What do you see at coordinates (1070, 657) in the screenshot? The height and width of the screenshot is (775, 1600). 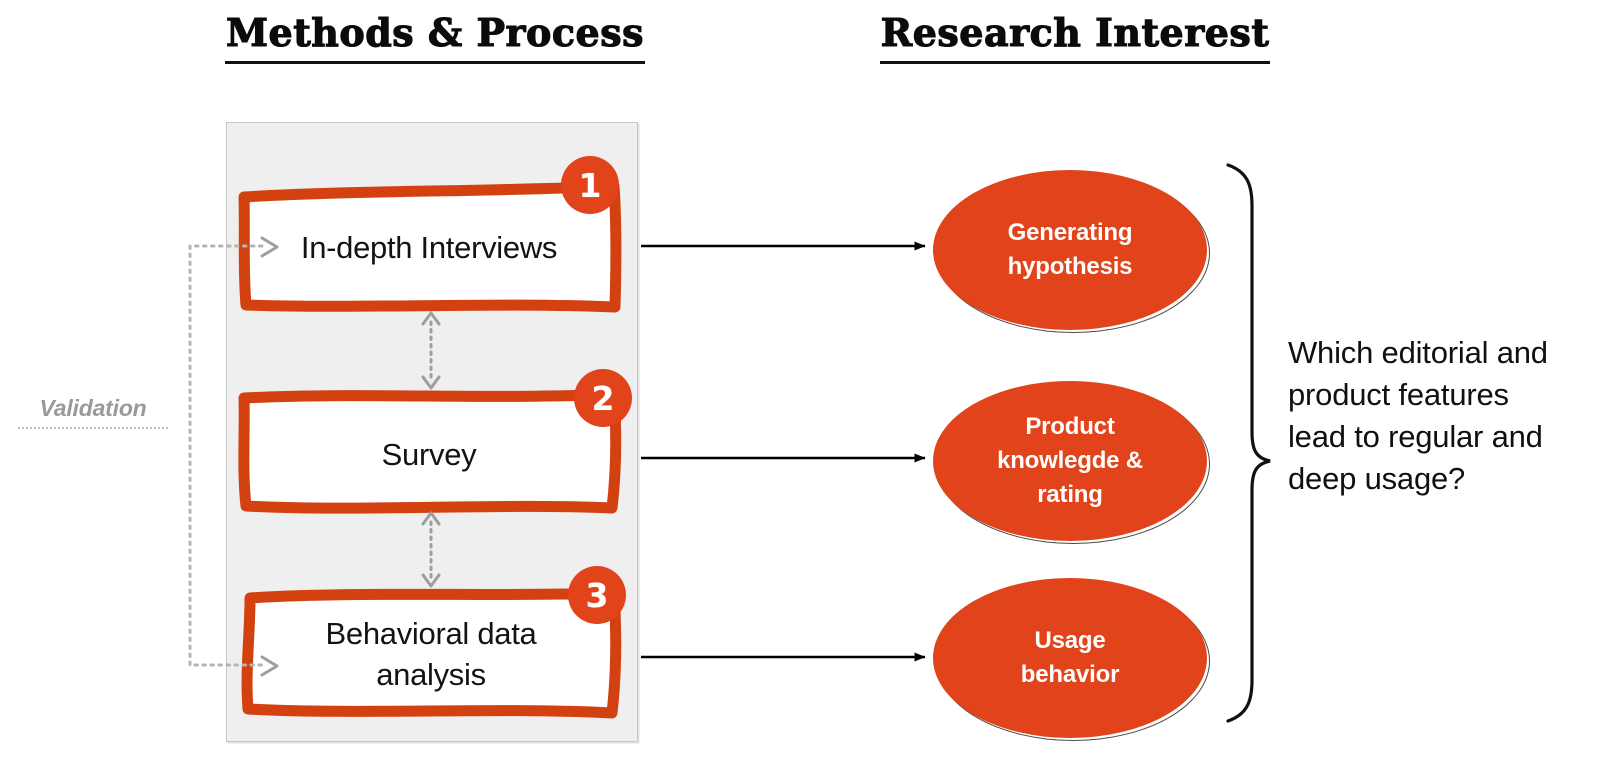 I see `outcome-ellipse-3-label: Usage behavior` at bounding box center [1070, 657].